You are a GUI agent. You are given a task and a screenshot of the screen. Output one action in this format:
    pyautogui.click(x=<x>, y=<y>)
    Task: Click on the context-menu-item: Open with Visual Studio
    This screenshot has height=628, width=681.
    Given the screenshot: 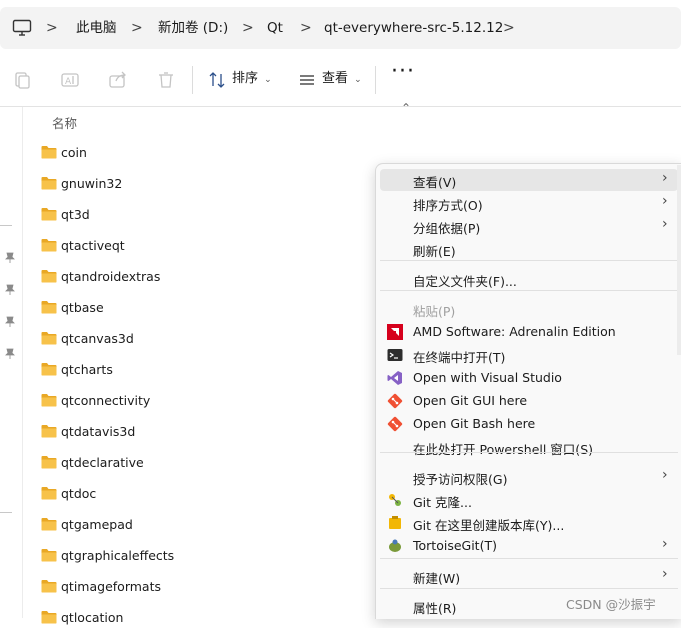 What is the action you would take?
    pyautogui.click(x=529, y=378)
    